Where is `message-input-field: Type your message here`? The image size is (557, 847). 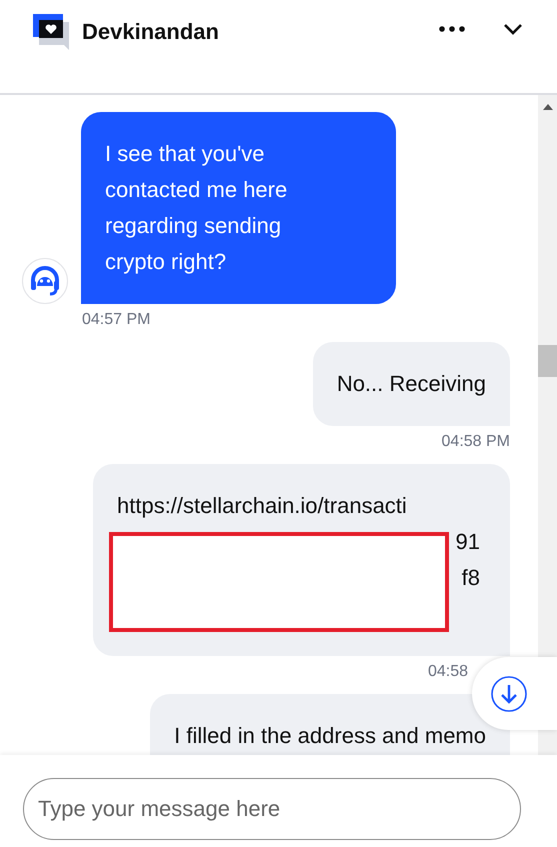
message-input-field: Type your message here is located at coordinates (272, 809).